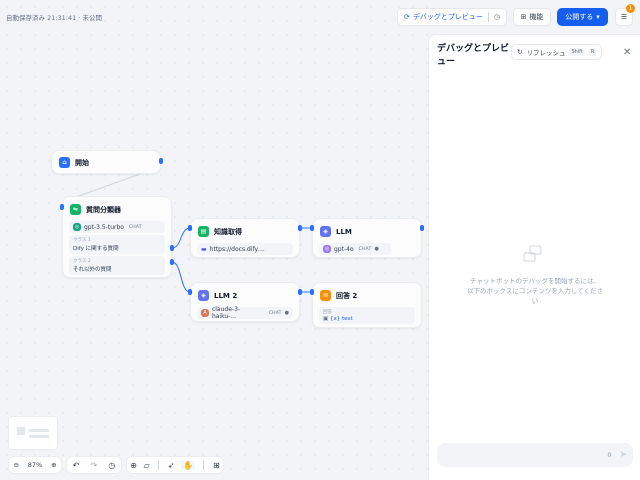  I want to click on publish-label: 公開する, so click(579, 17).